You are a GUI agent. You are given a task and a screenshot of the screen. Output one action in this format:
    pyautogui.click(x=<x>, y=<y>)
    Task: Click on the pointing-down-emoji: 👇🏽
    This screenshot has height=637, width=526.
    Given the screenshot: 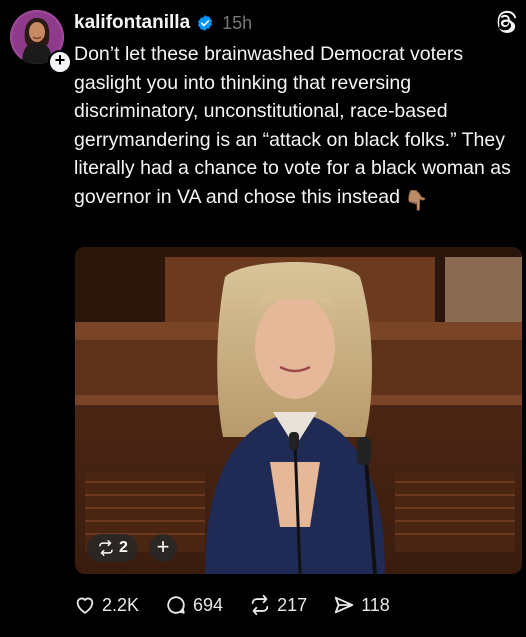 What is the action you would take?
    pyautogui.click(x=416, y=200)
    